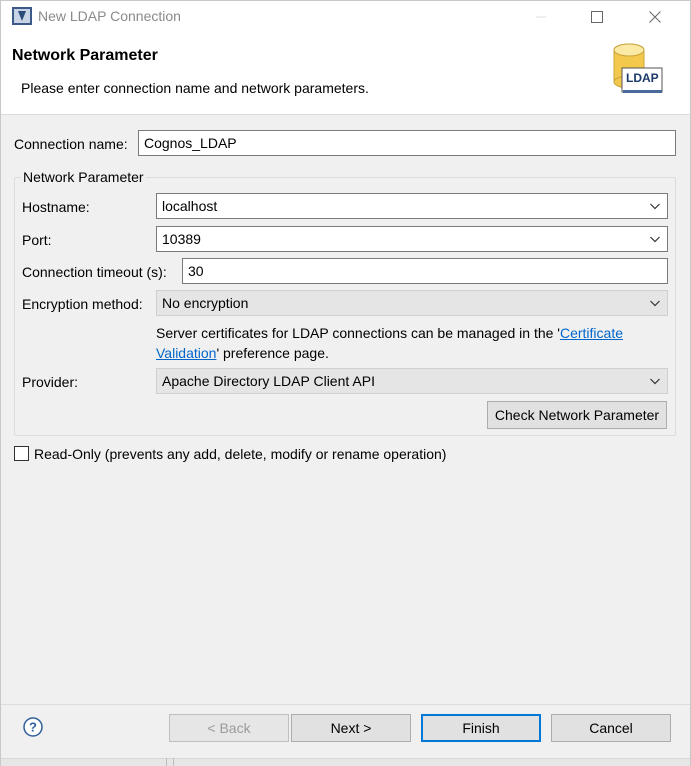 This screenshot has width=691, height=766. Describe the element at coordinates (577, 415) in the screenshot. I see `check-network-parameter-button: Check Network Parameter` at that location.